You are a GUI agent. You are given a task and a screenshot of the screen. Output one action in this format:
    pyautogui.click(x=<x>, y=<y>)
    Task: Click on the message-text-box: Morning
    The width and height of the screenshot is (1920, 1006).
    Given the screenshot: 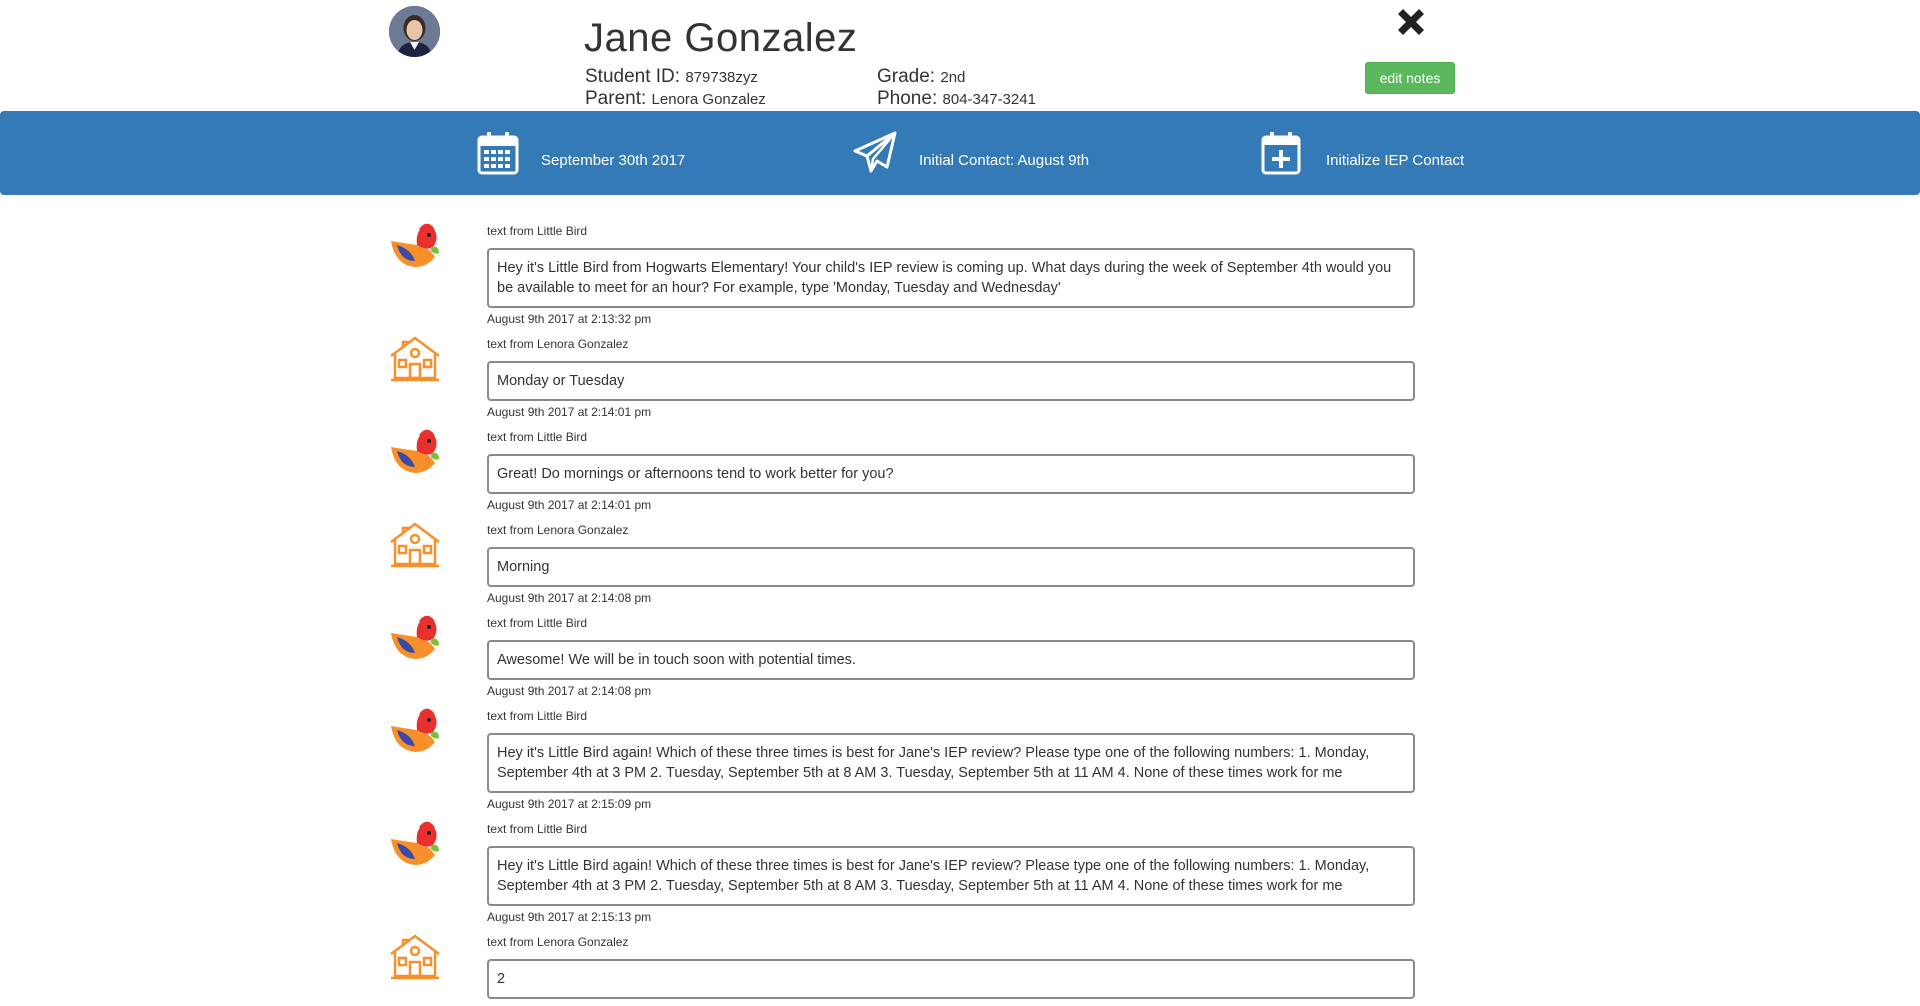 What is the action you would take?
    pyautogui.click(x=951, y=567)
    